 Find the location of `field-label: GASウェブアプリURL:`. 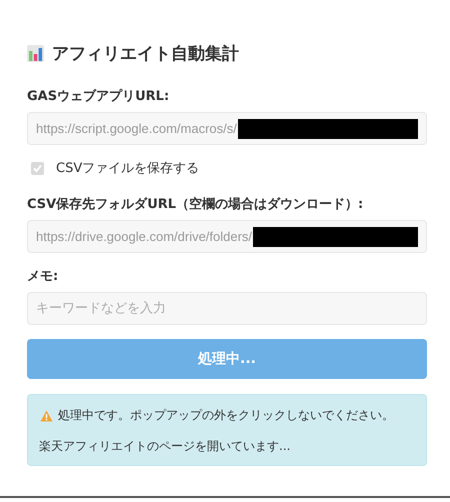

field-label: GASウェブアプリURL: is located at coordinates (98, 96).